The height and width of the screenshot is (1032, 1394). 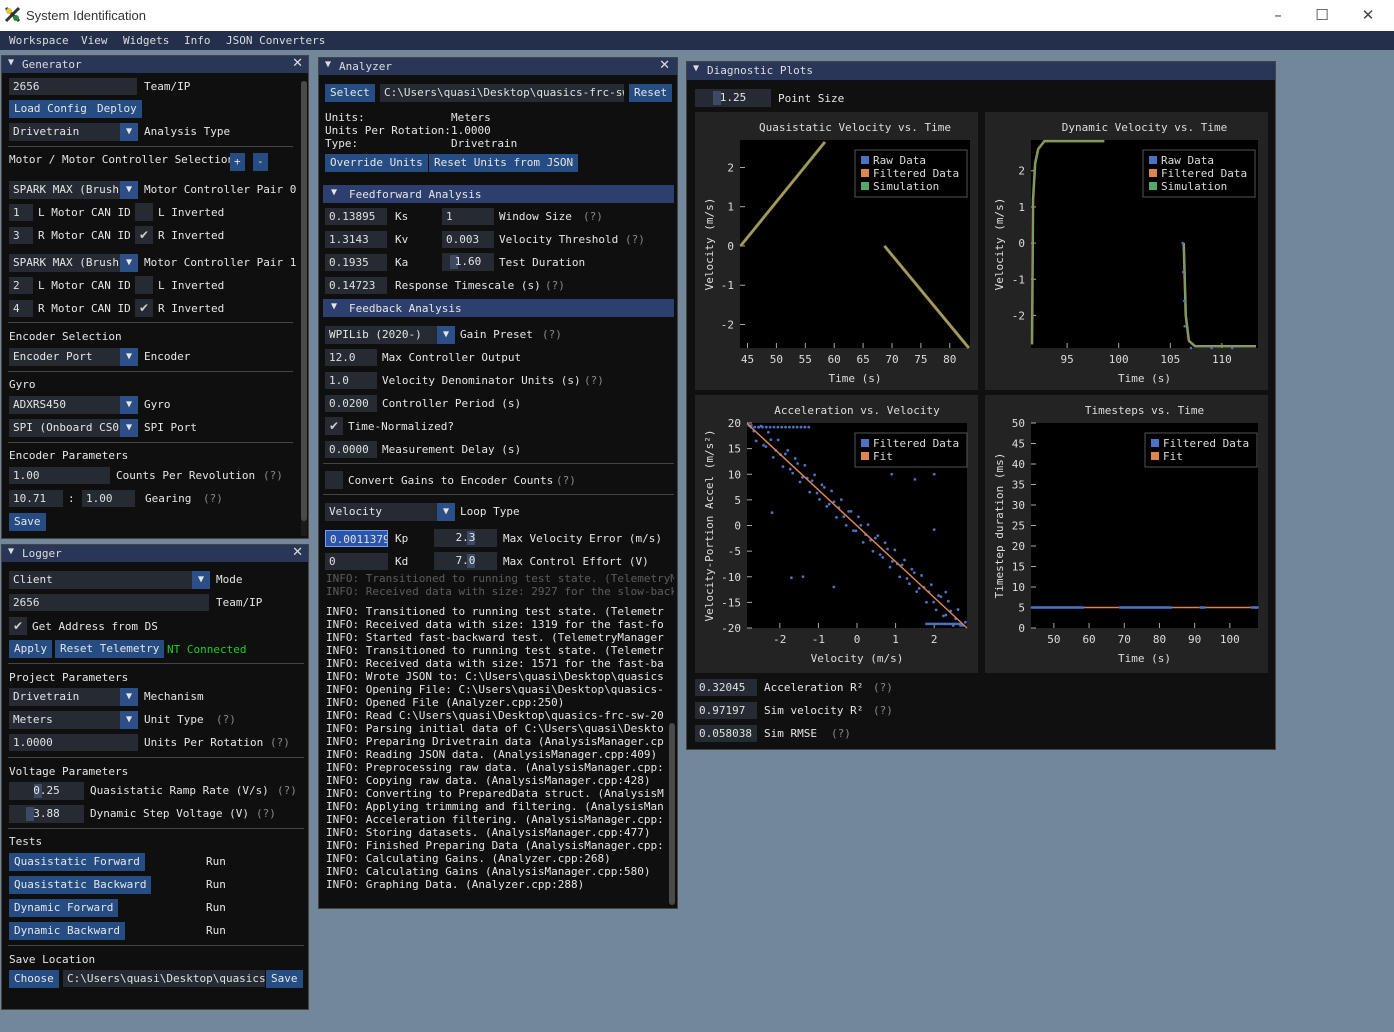 I want to click on override-units-button: Override Units, so click(x=376, y=163).